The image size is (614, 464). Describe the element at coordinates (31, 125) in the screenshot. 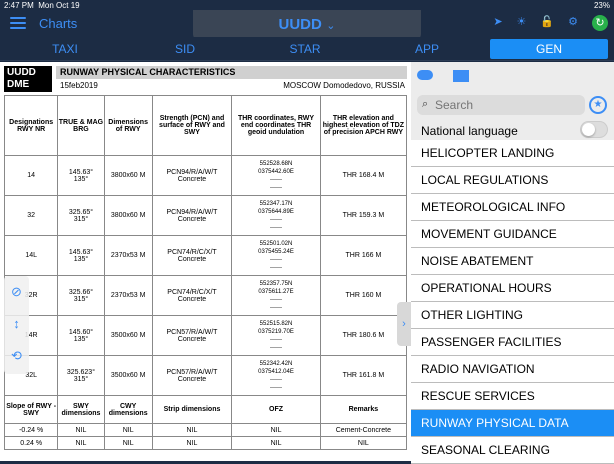

I see `col-header: Designations RWY NR` at that location.